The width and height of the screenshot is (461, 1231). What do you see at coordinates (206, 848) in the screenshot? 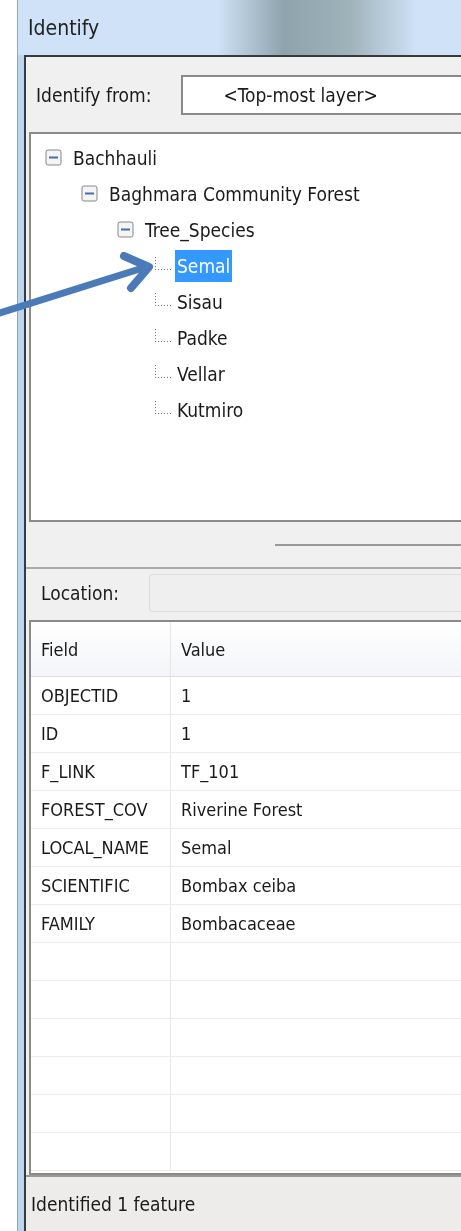
I see `table-cell-text: Semal` at bounding box center [206, 848].